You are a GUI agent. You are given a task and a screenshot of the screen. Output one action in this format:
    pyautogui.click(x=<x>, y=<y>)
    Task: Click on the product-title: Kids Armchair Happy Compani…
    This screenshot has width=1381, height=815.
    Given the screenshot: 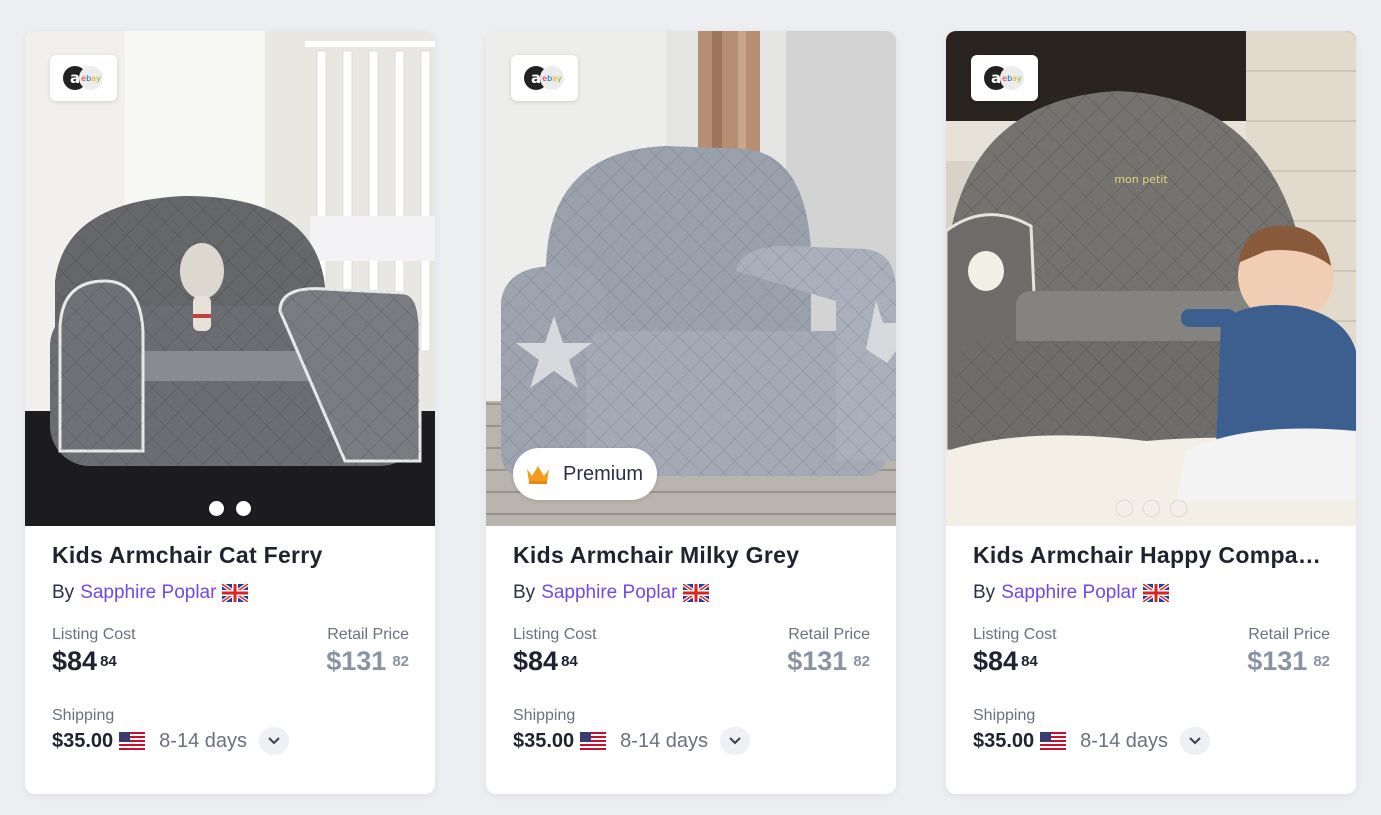 What is the action you would take?
    pyautogui.click(x=1151, y=557)
    